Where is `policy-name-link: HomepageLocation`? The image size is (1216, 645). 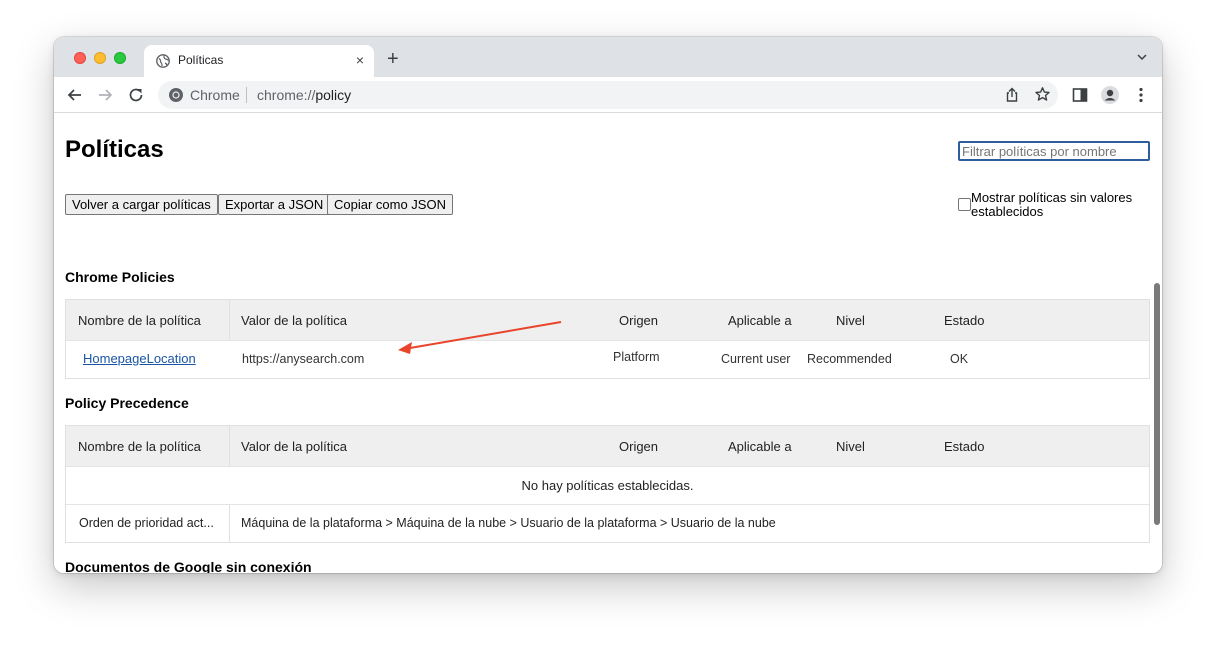
policy-name-link: HomepageLocation is located at coordinates (139, 358).